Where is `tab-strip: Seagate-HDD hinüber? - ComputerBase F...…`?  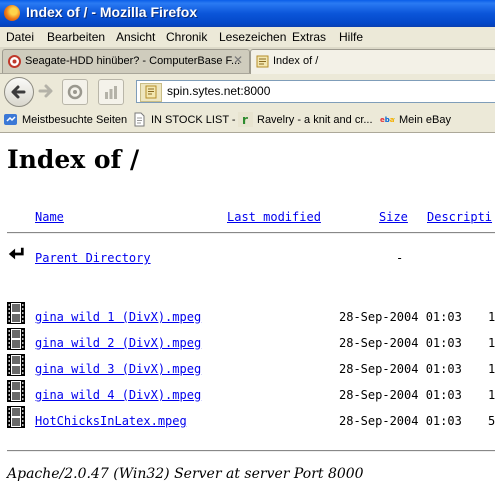 tab-strip: Seagate-HDD hinüber? - ComputerBase F...… is located at coordinates (247, 60).